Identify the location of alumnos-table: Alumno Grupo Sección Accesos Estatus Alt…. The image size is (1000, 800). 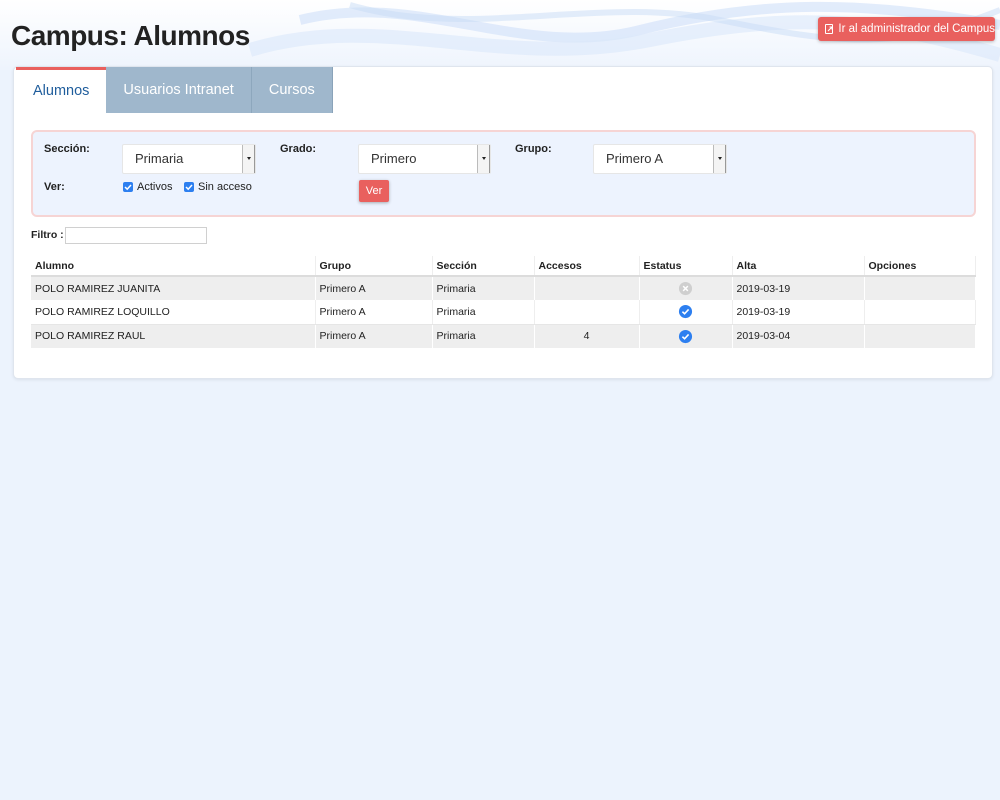
(503, 302).